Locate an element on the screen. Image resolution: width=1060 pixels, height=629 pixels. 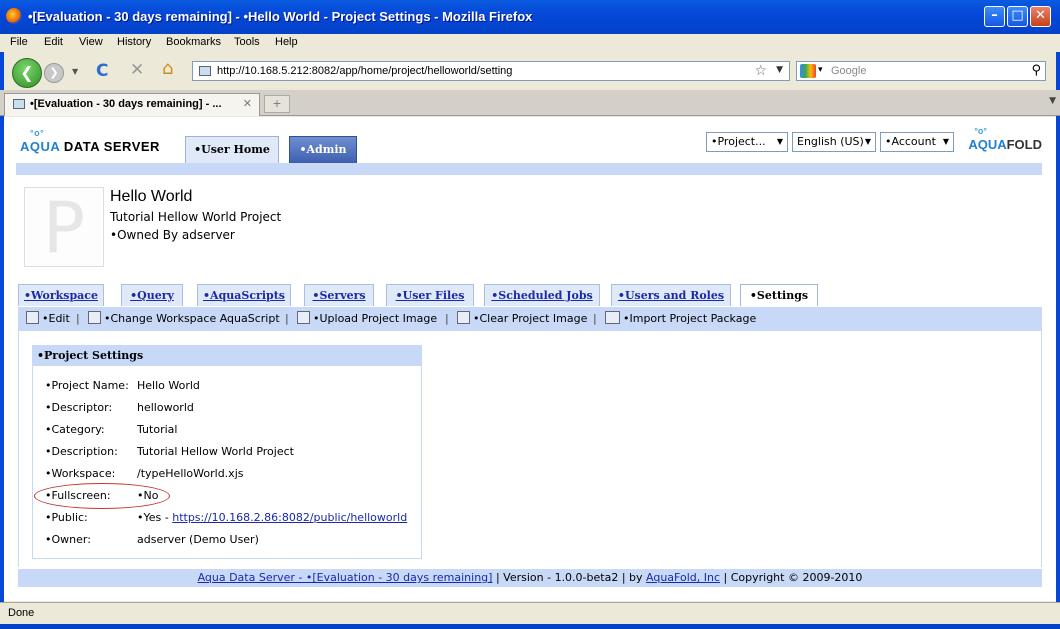
footer-version: | Version - 1.0.0-beta2 | by is located at coordinates (569, 577).